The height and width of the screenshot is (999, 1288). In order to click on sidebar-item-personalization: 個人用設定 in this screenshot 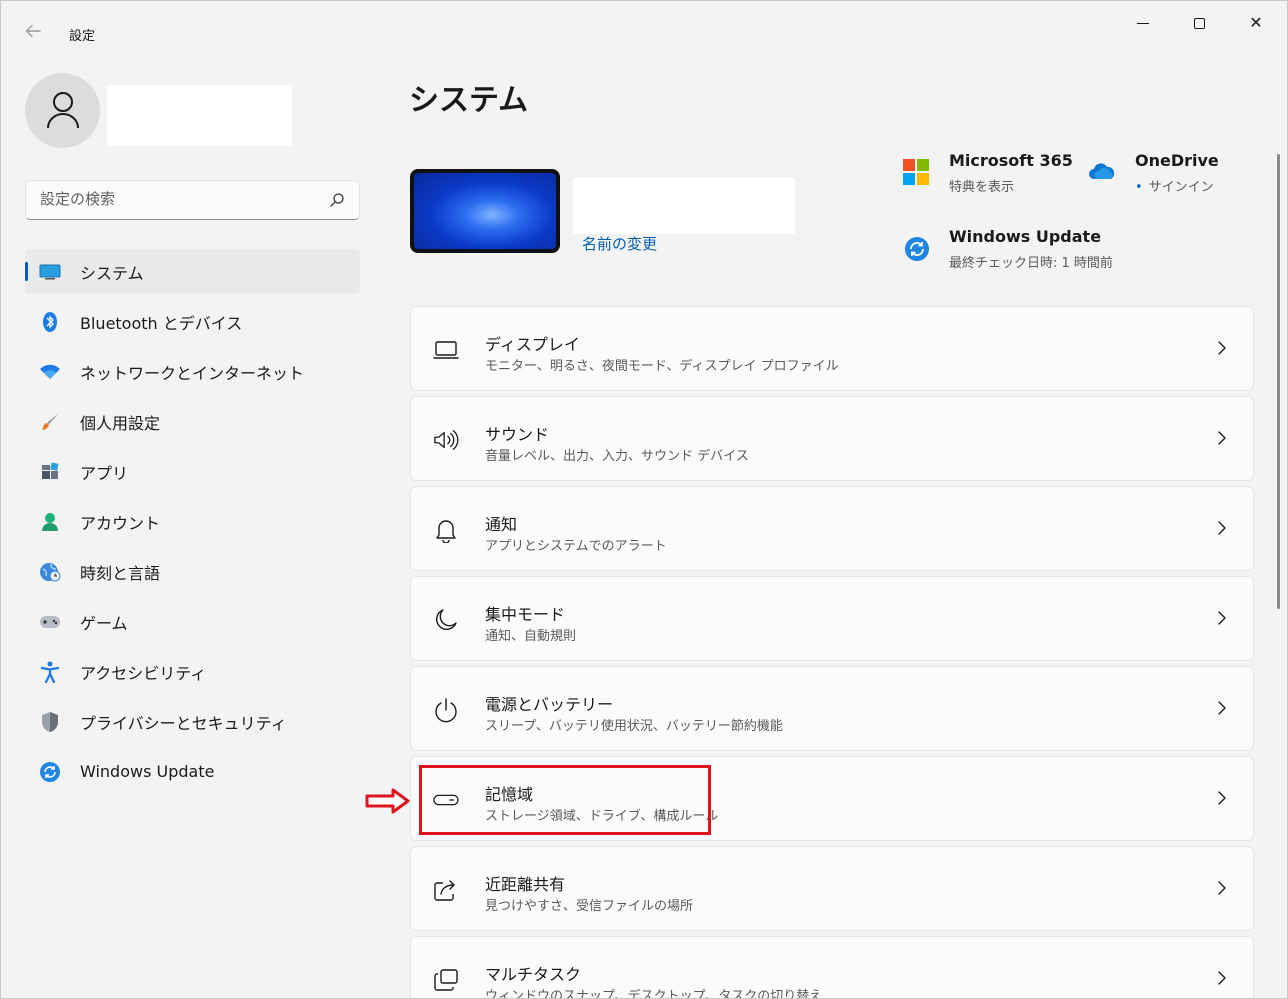, I will do `click(192, 421)`.